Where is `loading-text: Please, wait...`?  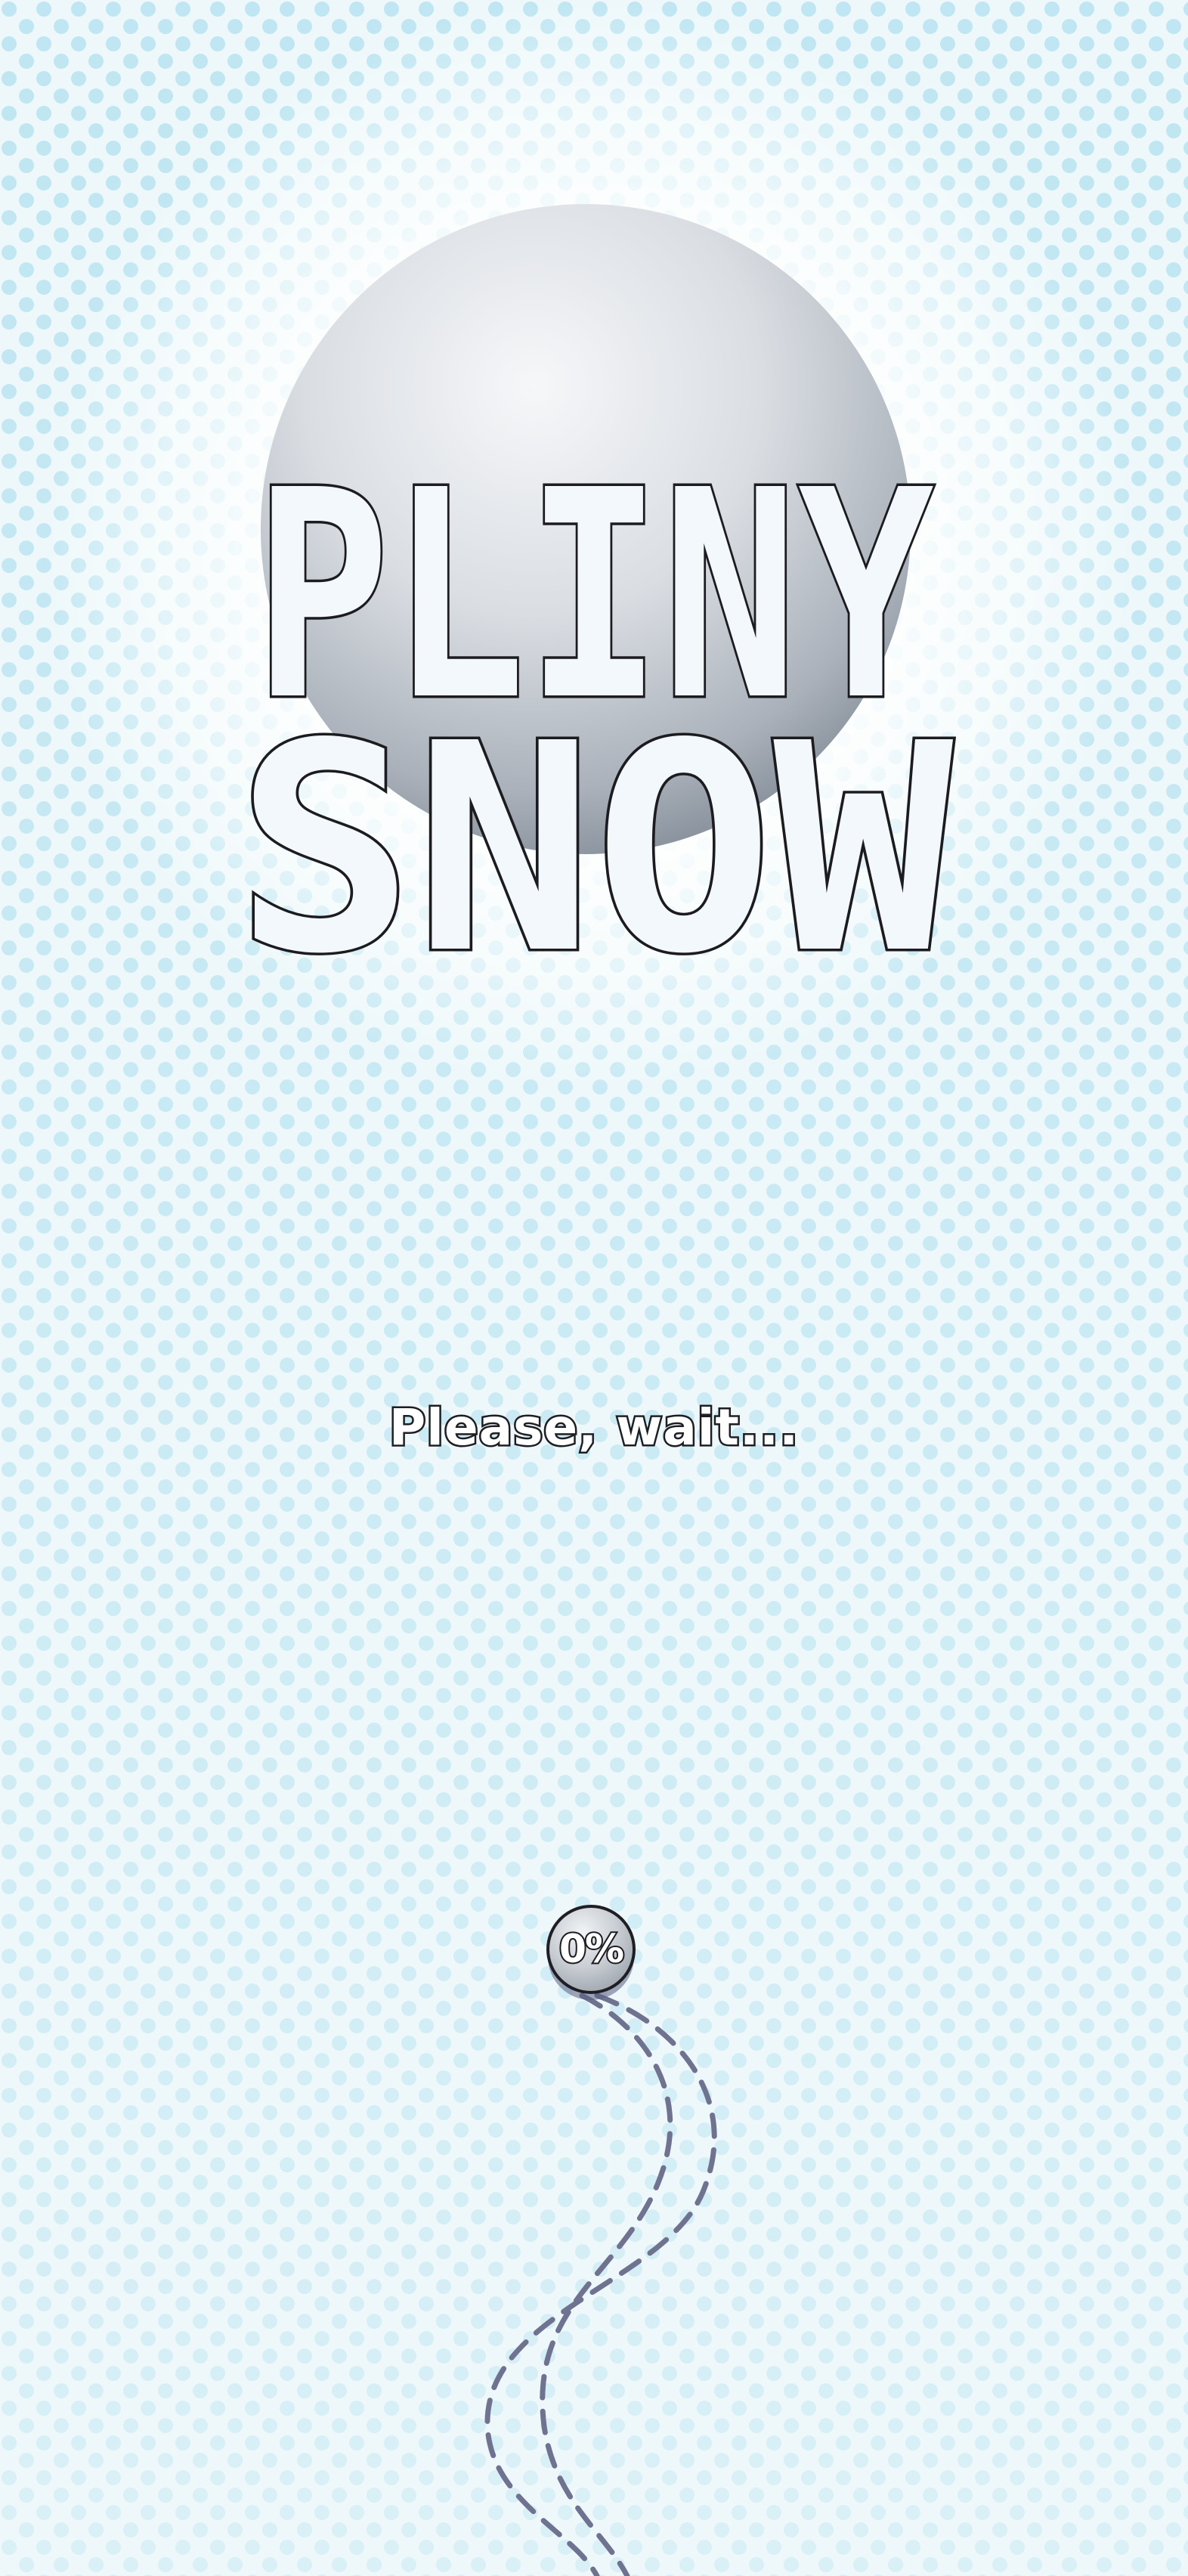 loading-text: Please, wait... is located at coordinates (593, 1428).